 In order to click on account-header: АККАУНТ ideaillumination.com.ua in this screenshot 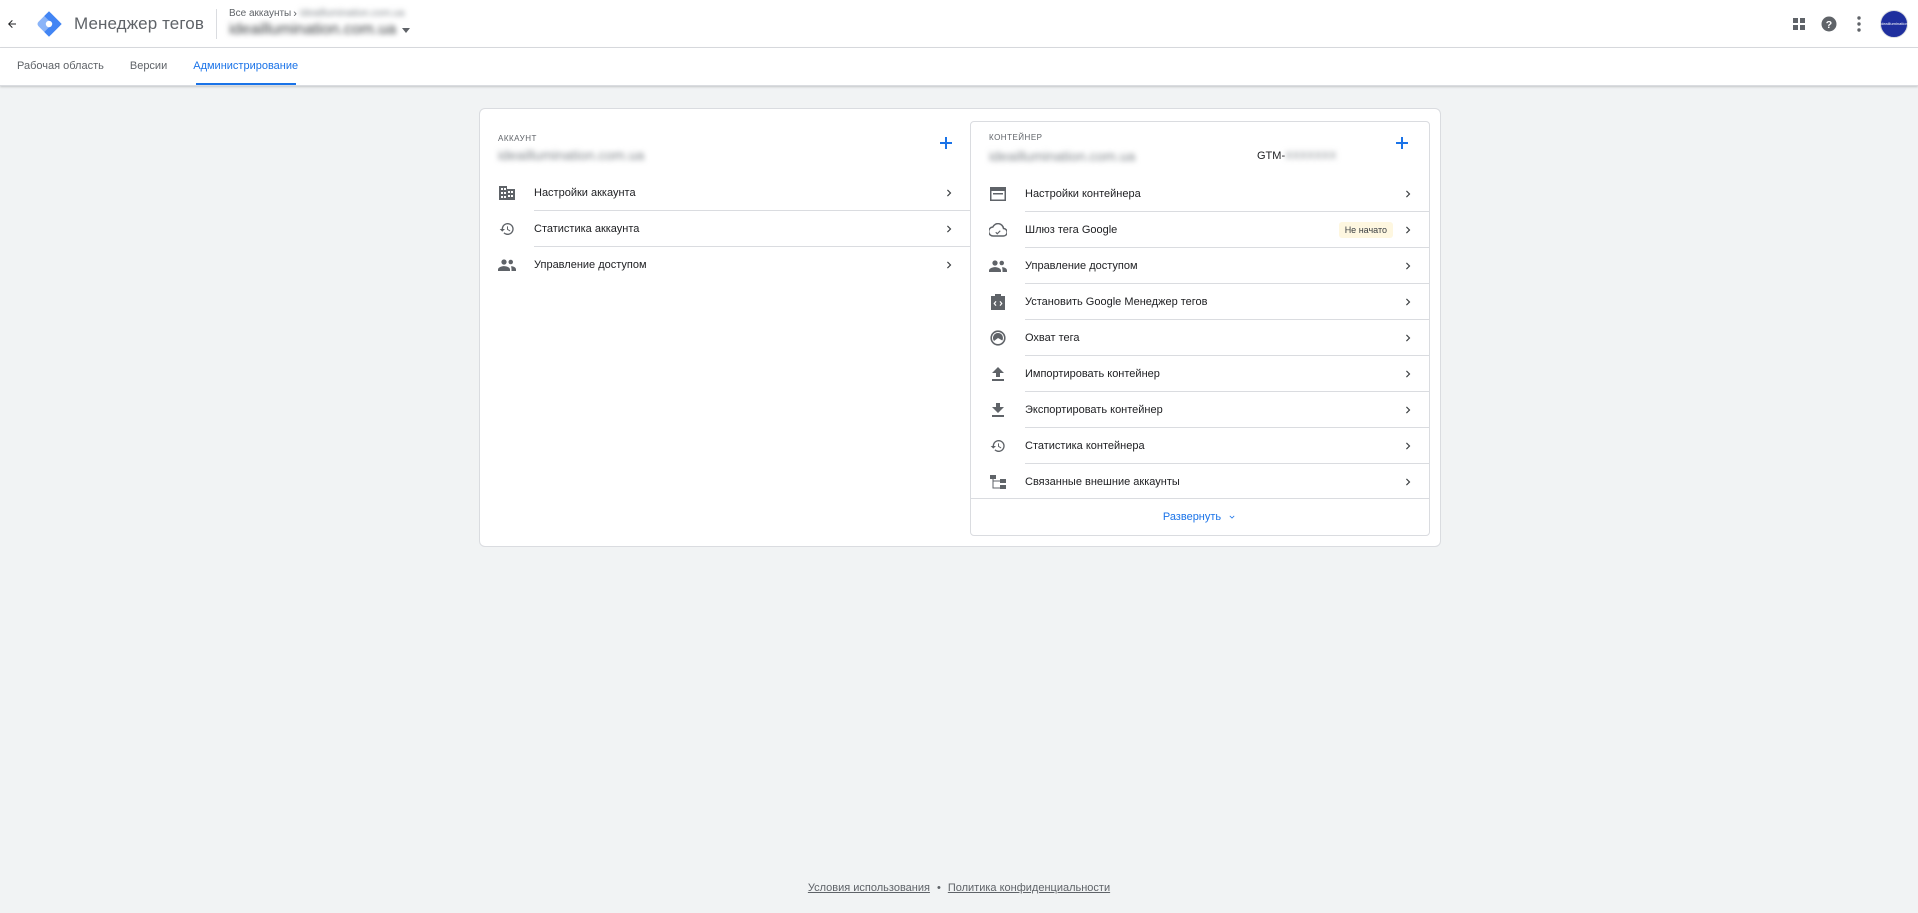, I will do `click(725, 136)`.